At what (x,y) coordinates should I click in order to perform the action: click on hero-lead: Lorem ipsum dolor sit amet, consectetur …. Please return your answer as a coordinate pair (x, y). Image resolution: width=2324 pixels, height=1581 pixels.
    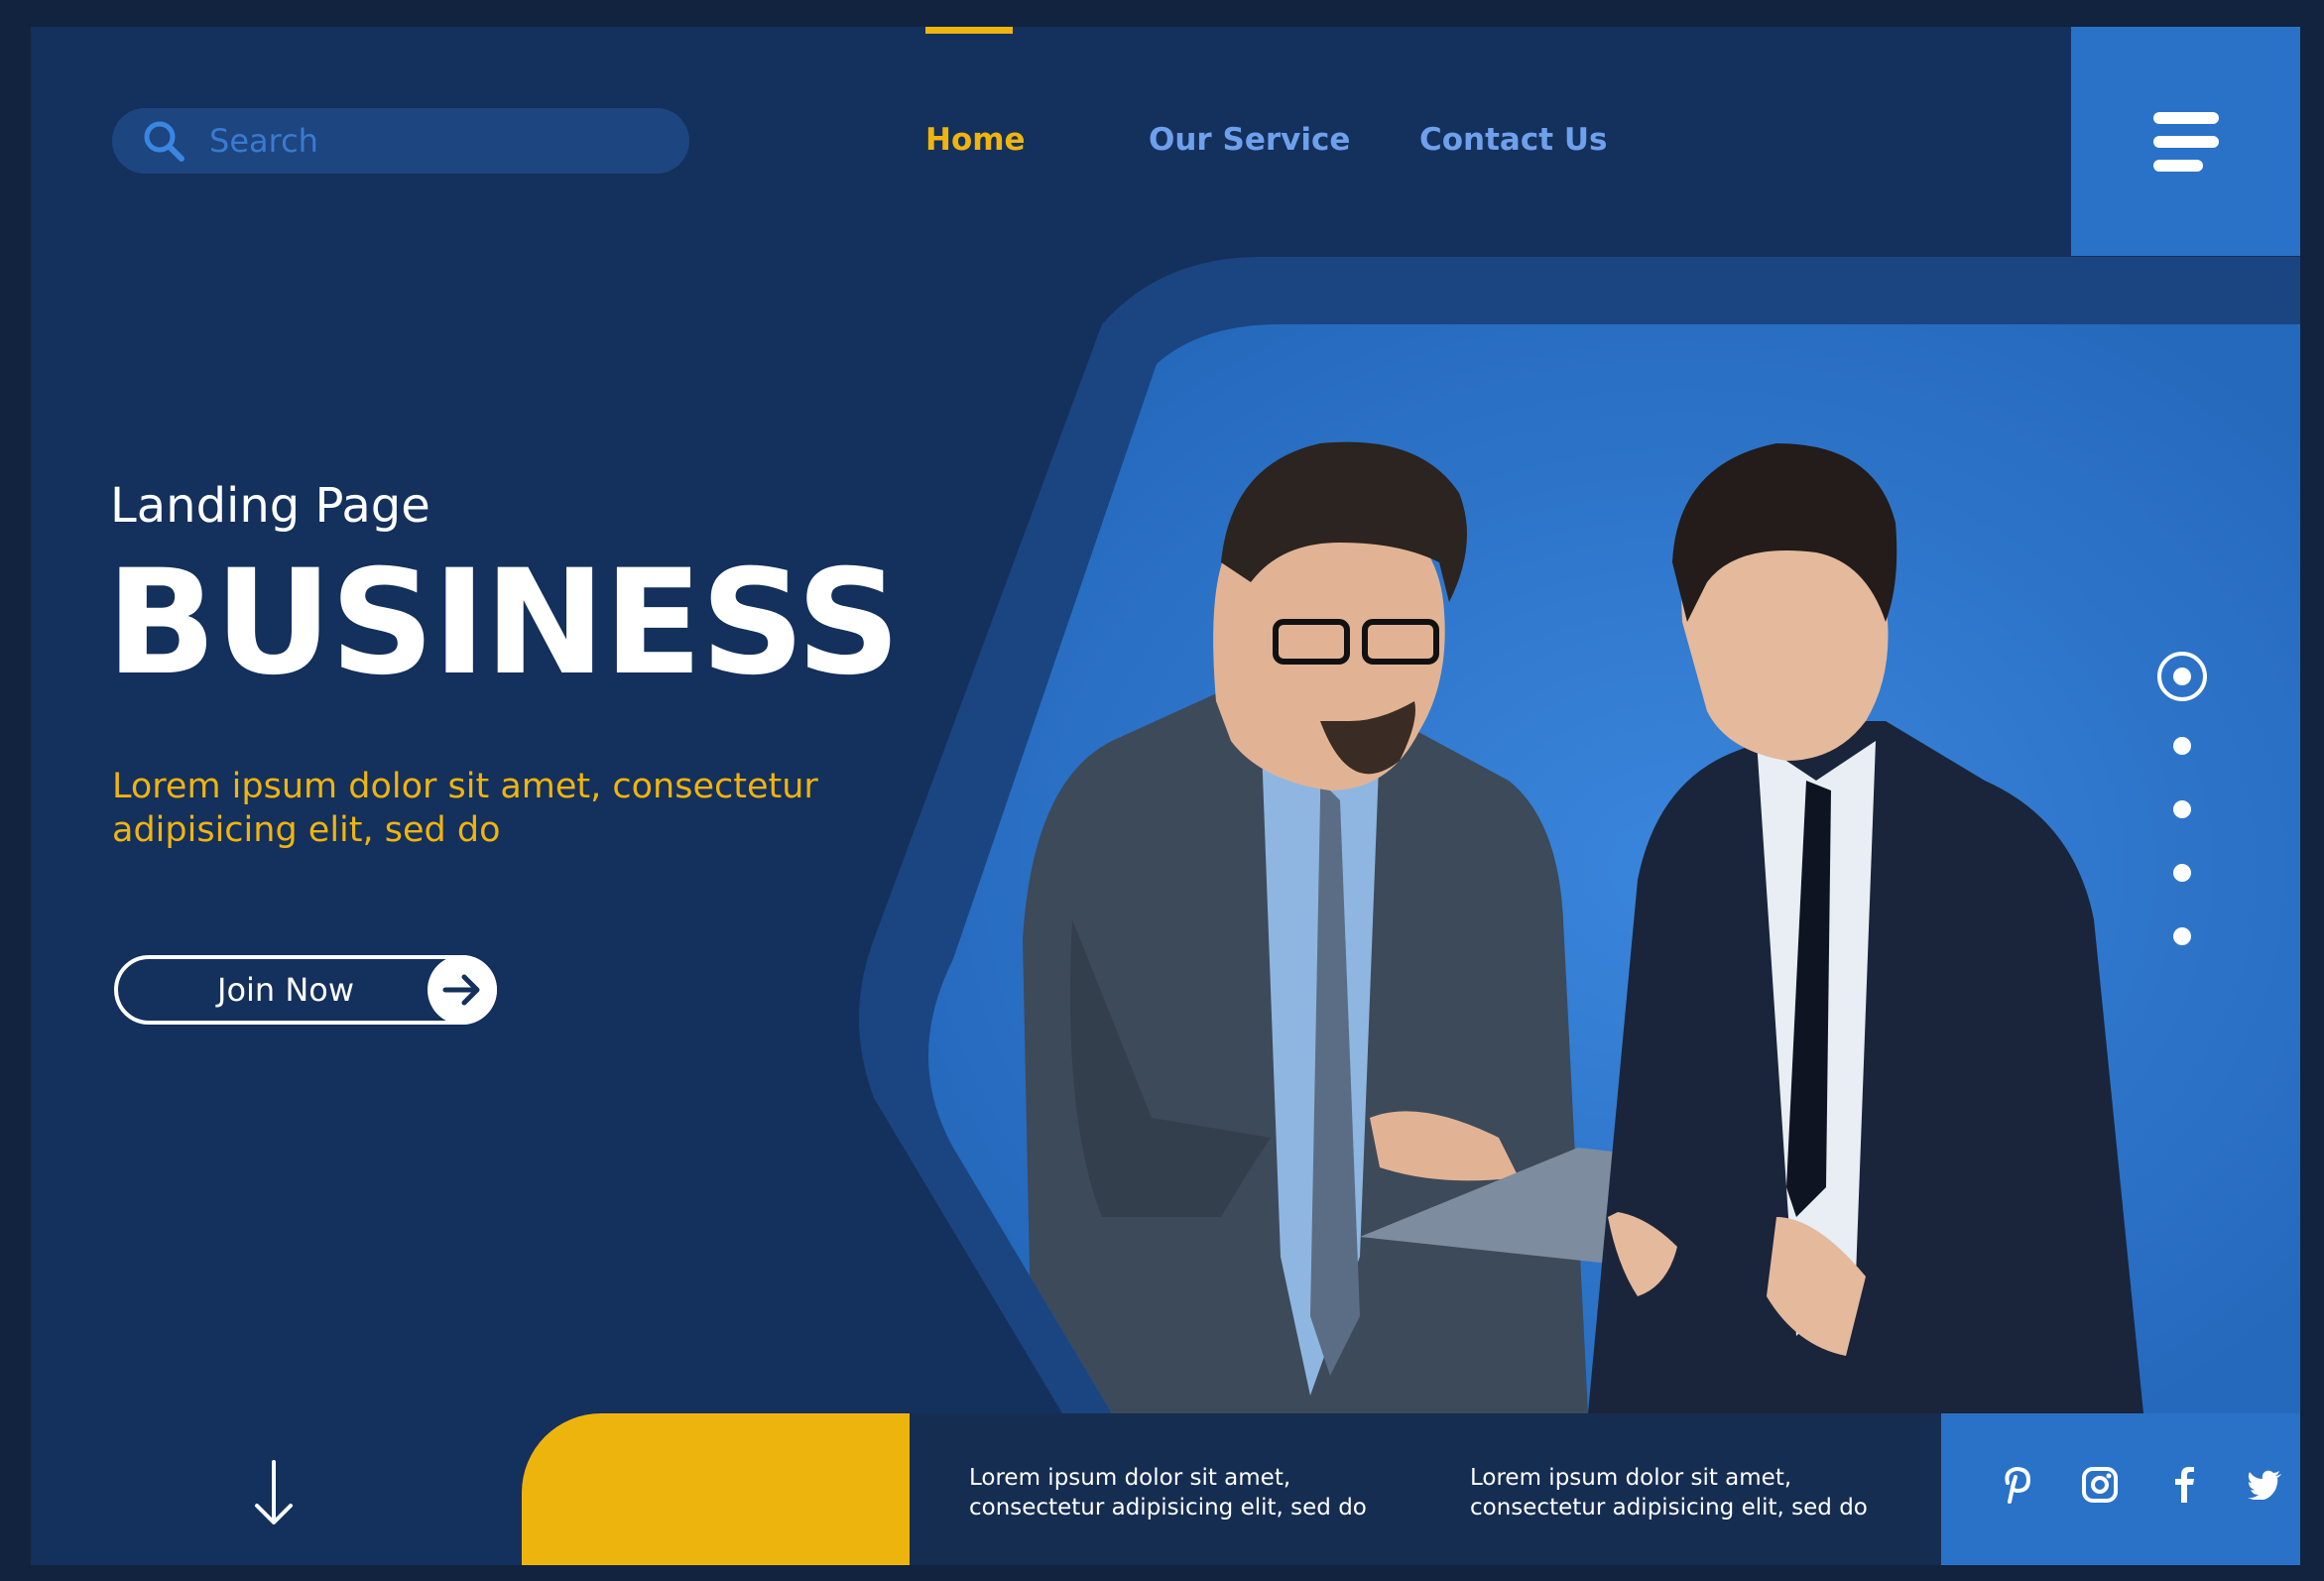
    Looking at the image, I should click on (465, 809).